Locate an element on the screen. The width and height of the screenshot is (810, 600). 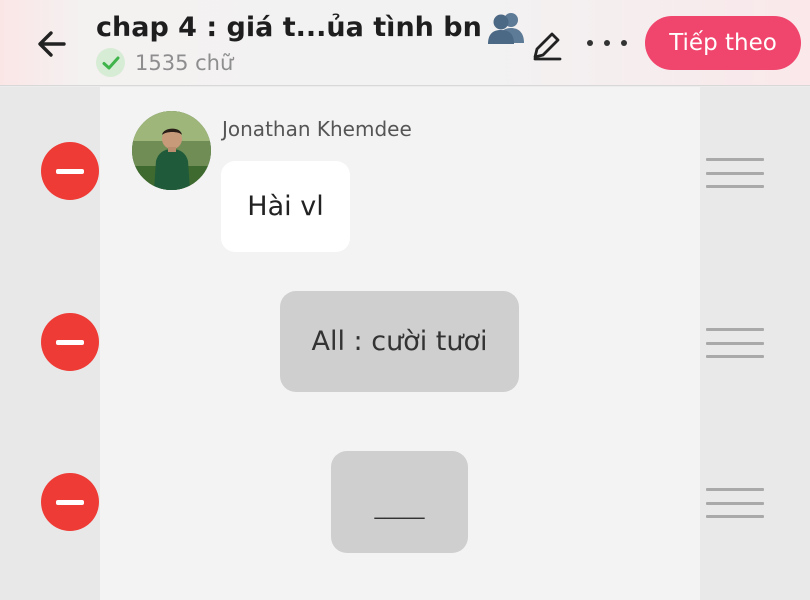
word-count: 1535 chữ is located at coordinates (184, 62).